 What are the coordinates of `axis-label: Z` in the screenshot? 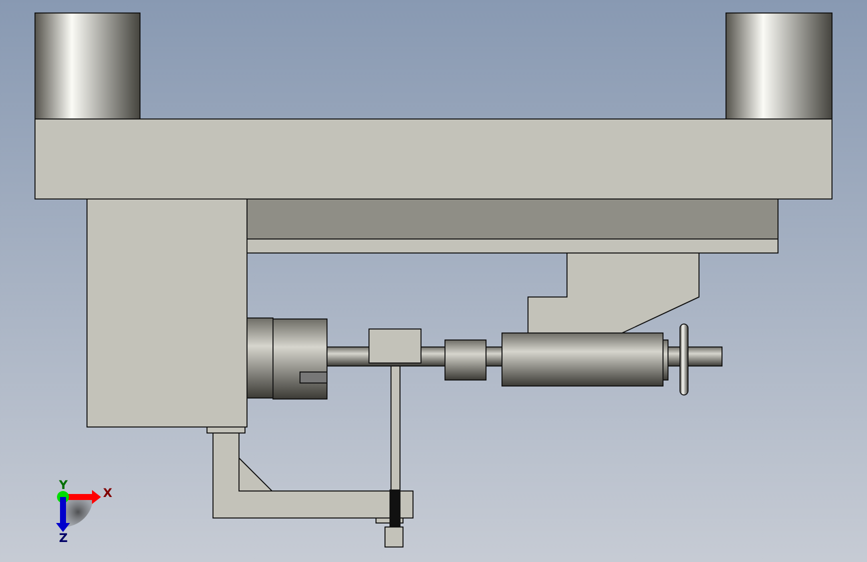 It's located at (63, 538).